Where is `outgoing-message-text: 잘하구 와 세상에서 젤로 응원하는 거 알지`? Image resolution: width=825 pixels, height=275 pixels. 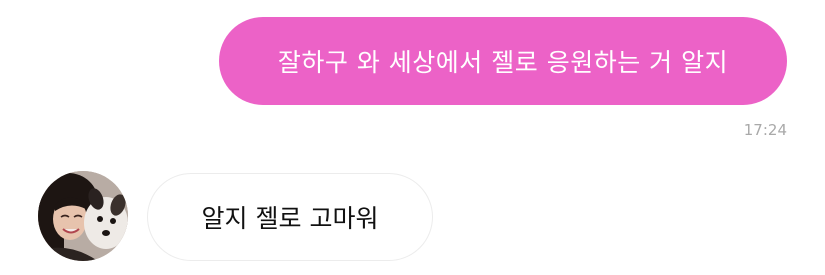 outgoing-message-text: 잘하구 와 세상에서 젤로 응원하는 거 알지 is located at coordinates (503, 62).